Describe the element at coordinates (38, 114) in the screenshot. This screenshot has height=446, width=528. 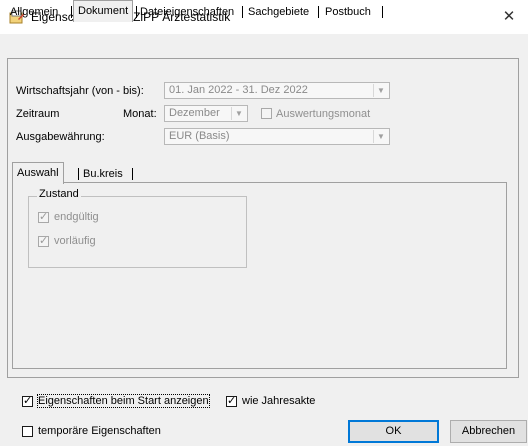
I see `period-label: Zeitraum` at that location.